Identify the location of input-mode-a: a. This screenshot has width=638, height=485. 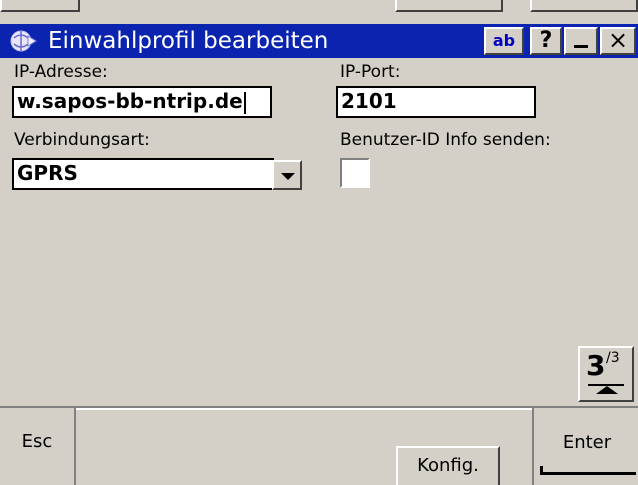
(498, 40).